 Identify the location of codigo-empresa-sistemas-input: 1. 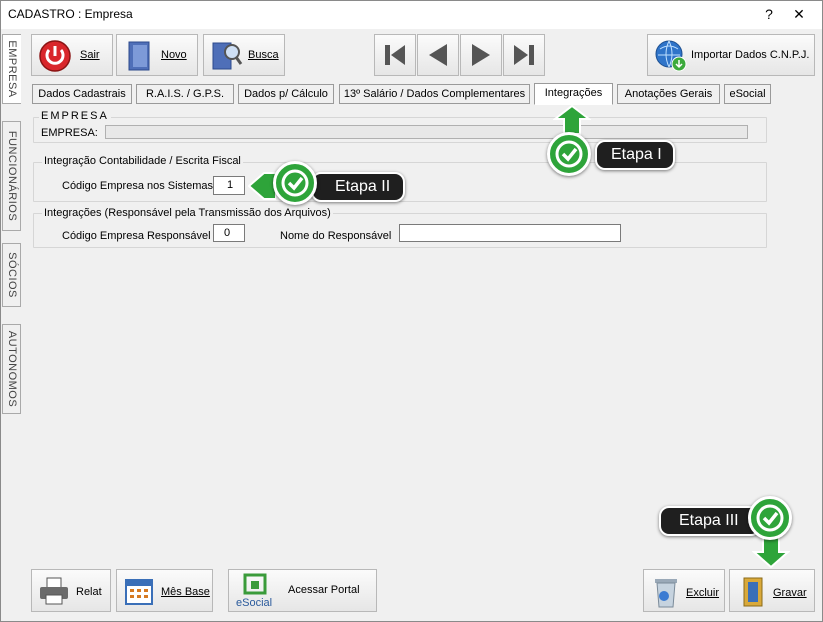
(229, 185).